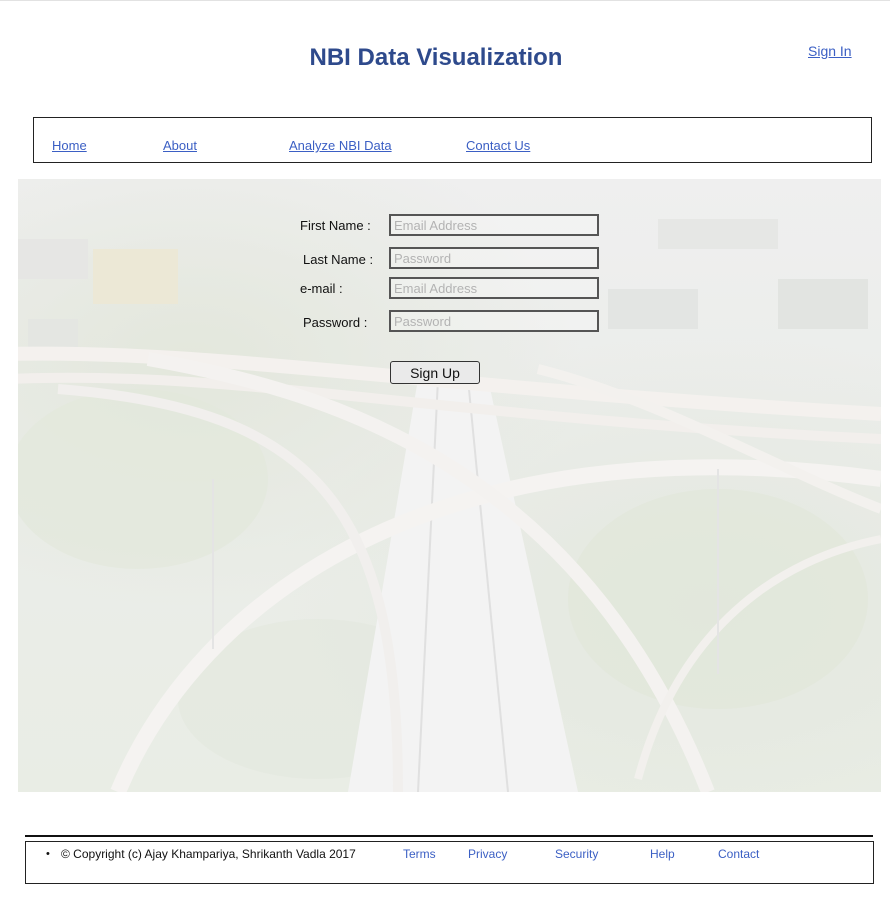 The width and height of the screenshot is (890, 900). I want to click on footer-link-privacy: Privacy, so click(487, 854).